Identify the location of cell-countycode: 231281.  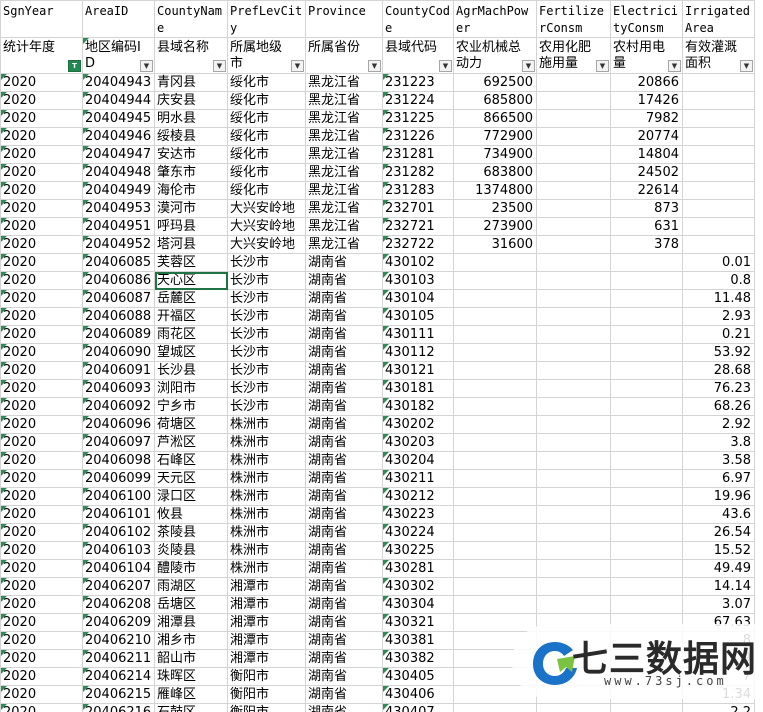
(418, 154).